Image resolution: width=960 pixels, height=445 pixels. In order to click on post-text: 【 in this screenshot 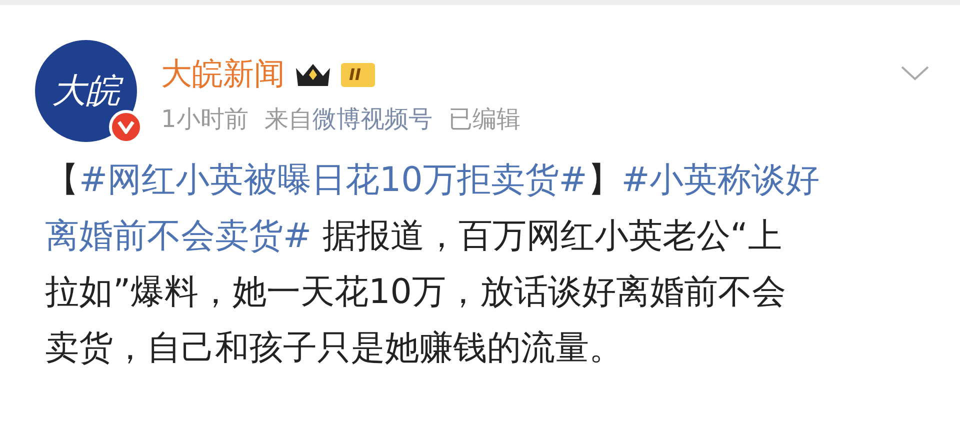, I will do `click(62, 180)`.